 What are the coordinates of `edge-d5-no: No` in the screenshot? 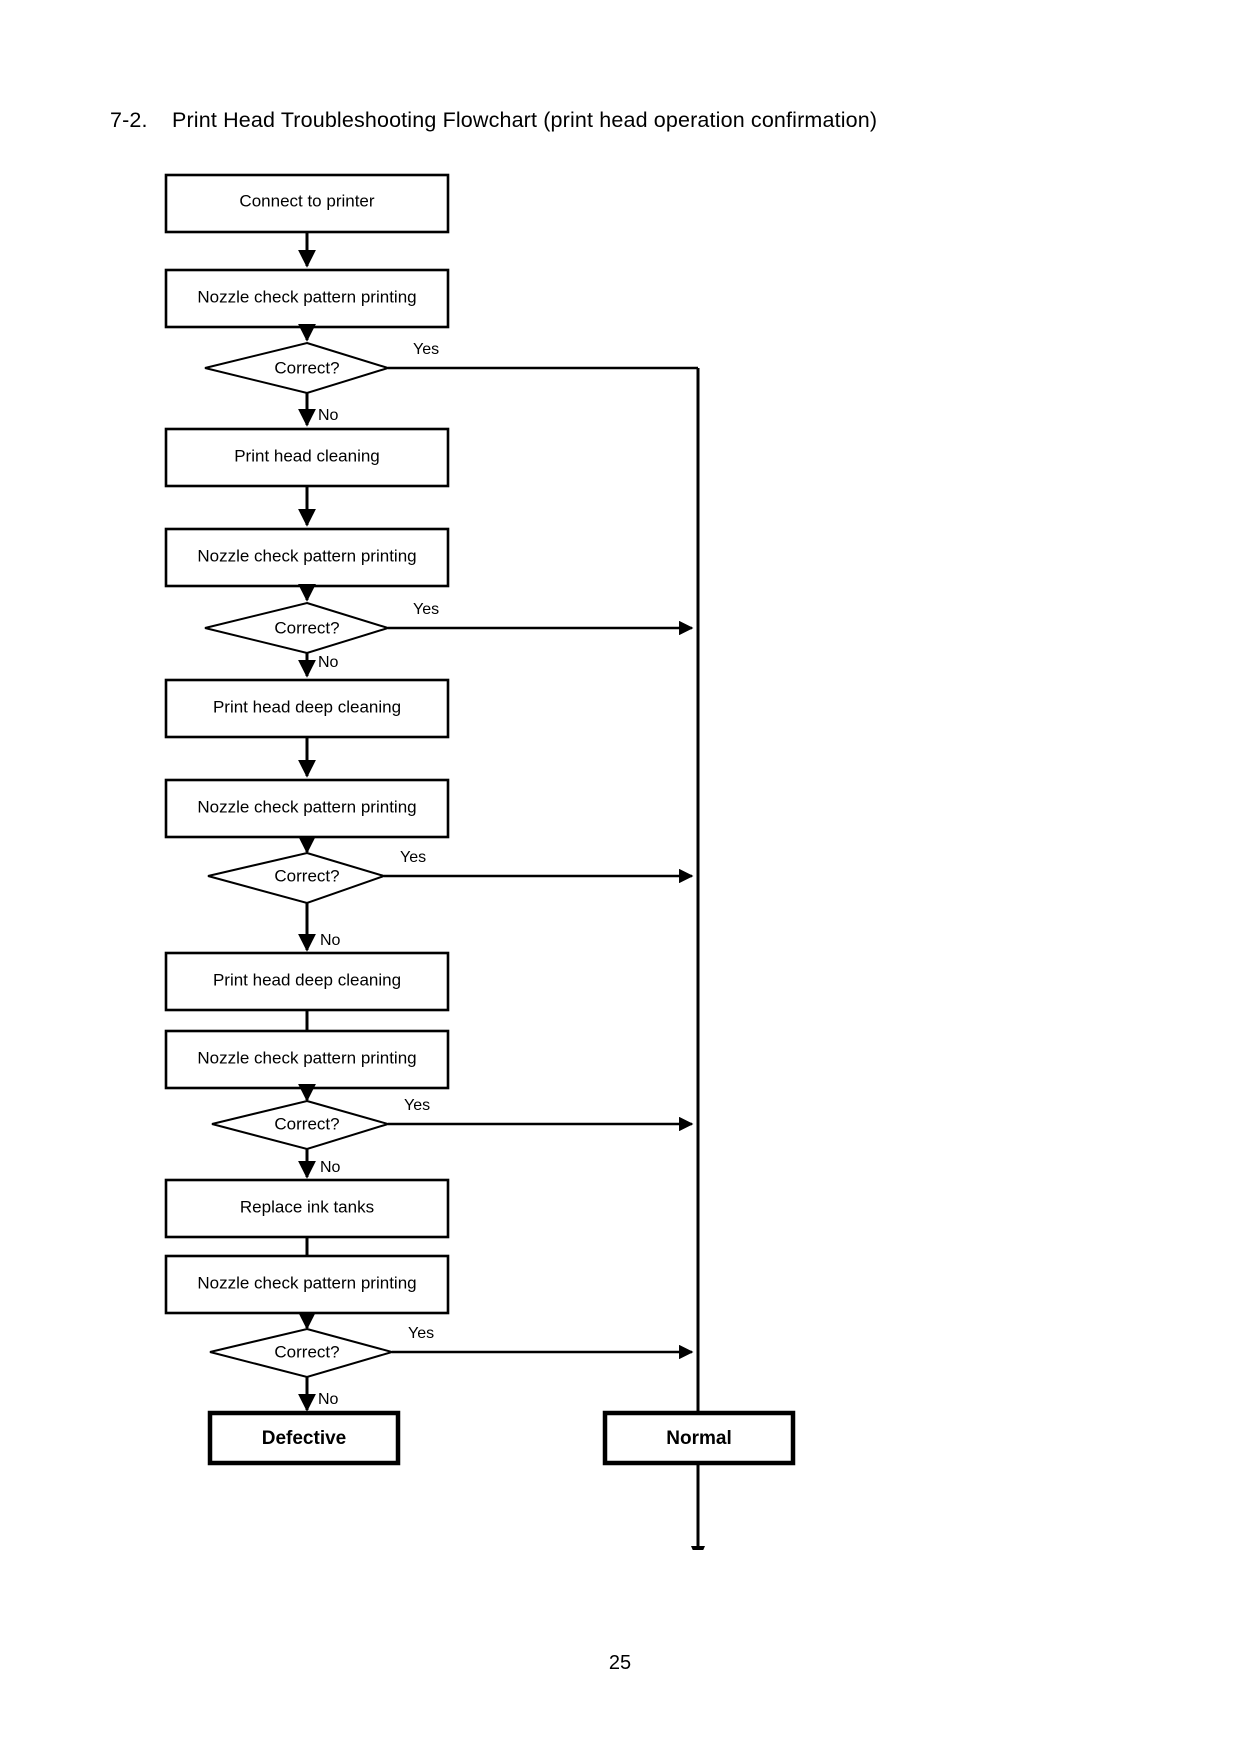 It's located at (318, 1394).